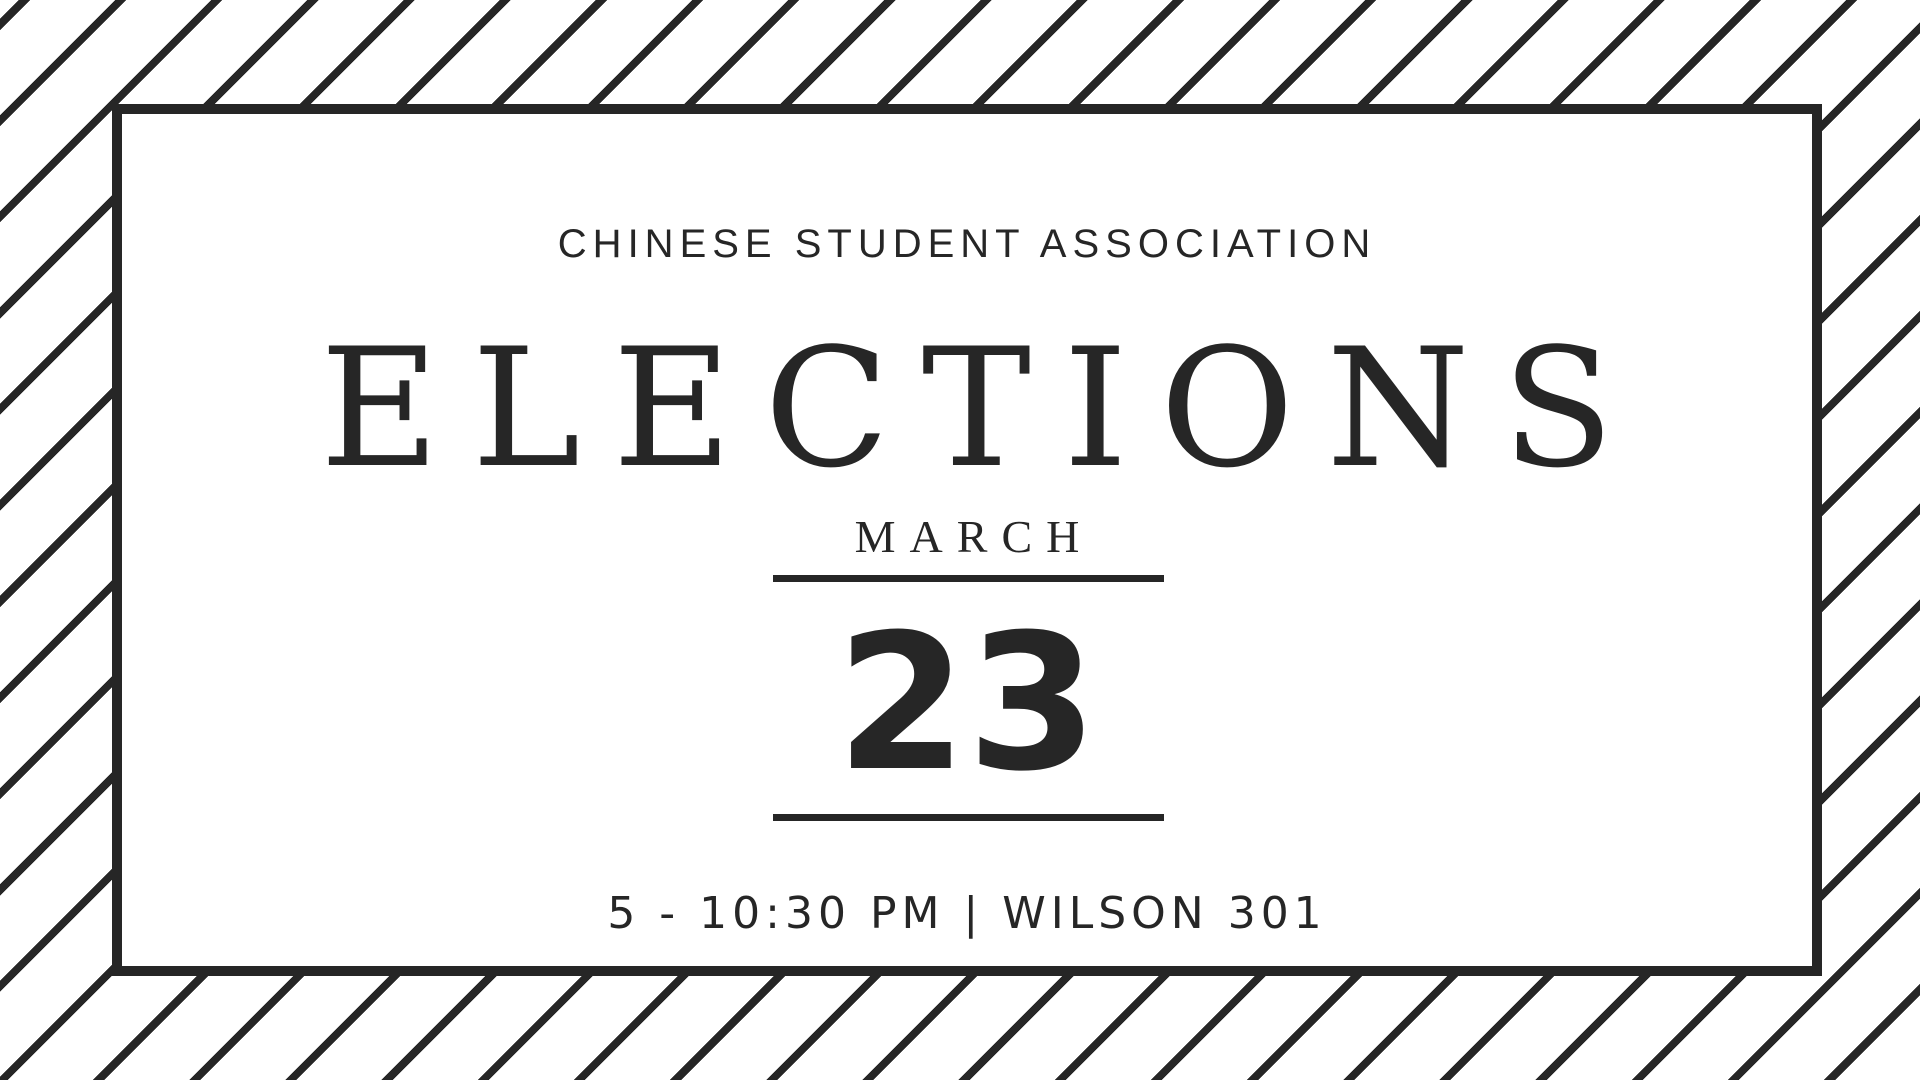  Describe the element at coordinates (967, 703) in the screenshot. I see `event-day: 23` at that location.